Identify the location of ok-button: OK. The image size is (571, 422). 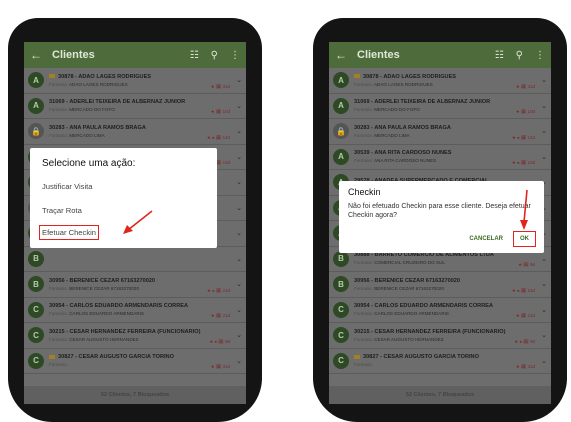
(524, 239).